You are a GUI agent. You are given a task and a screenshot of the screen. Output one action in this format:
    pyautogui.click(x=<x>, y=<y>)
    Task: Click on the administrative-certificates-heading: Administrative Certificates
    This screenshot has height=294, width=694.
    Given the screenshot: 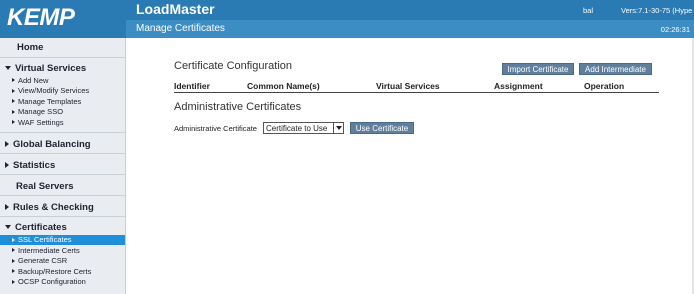 What is the action you would take?
    pyautogui.click(x=238, y=107)
    